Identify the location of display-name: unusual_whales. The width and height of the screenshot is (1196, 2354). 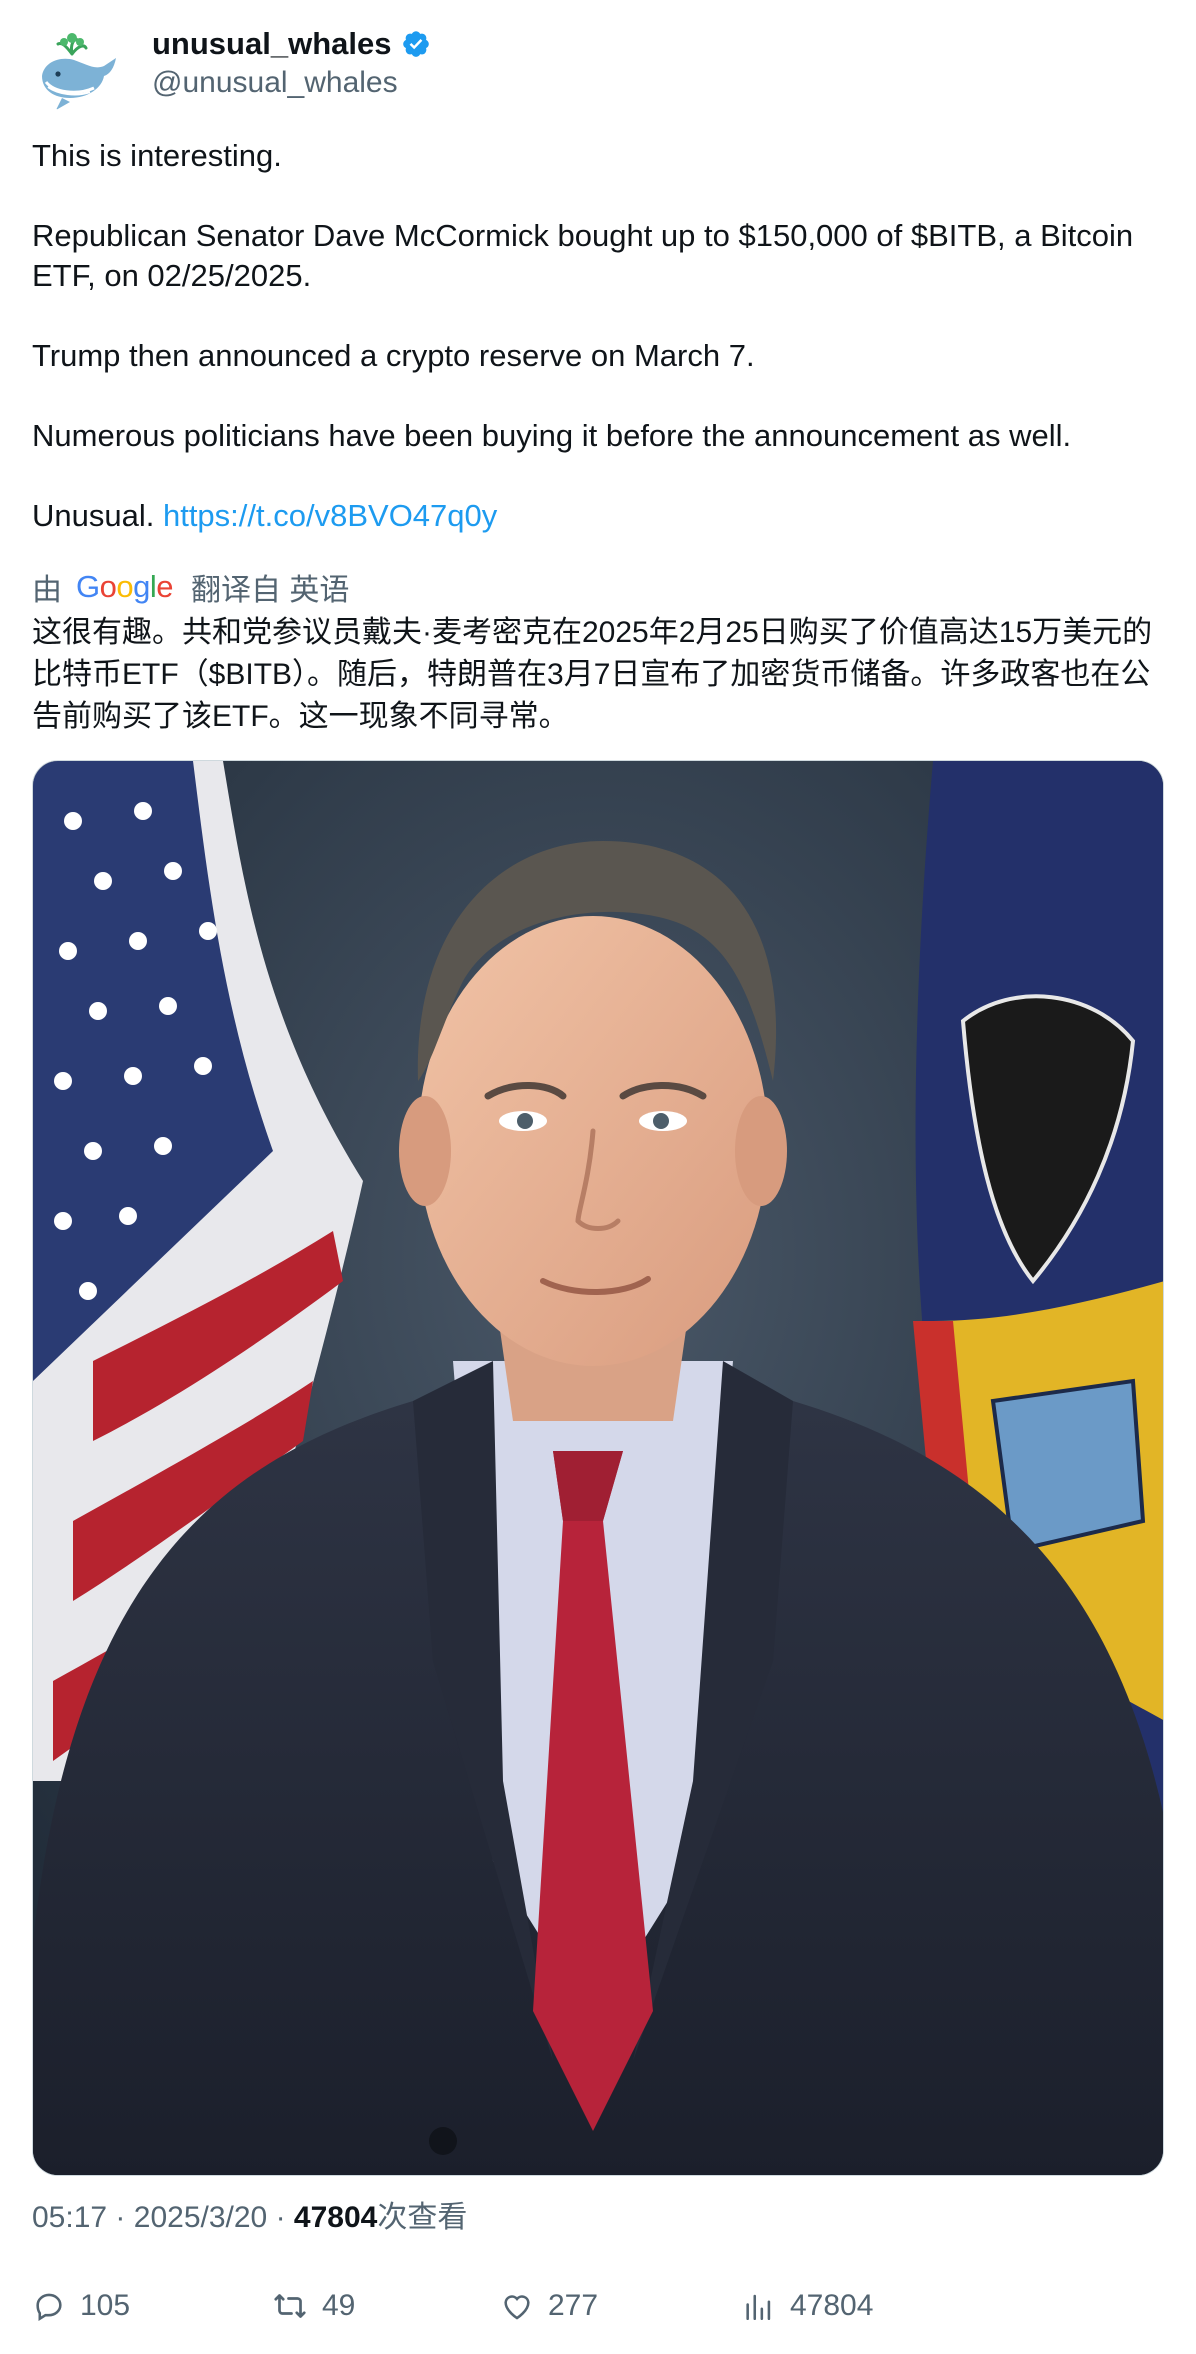
(271, 44).